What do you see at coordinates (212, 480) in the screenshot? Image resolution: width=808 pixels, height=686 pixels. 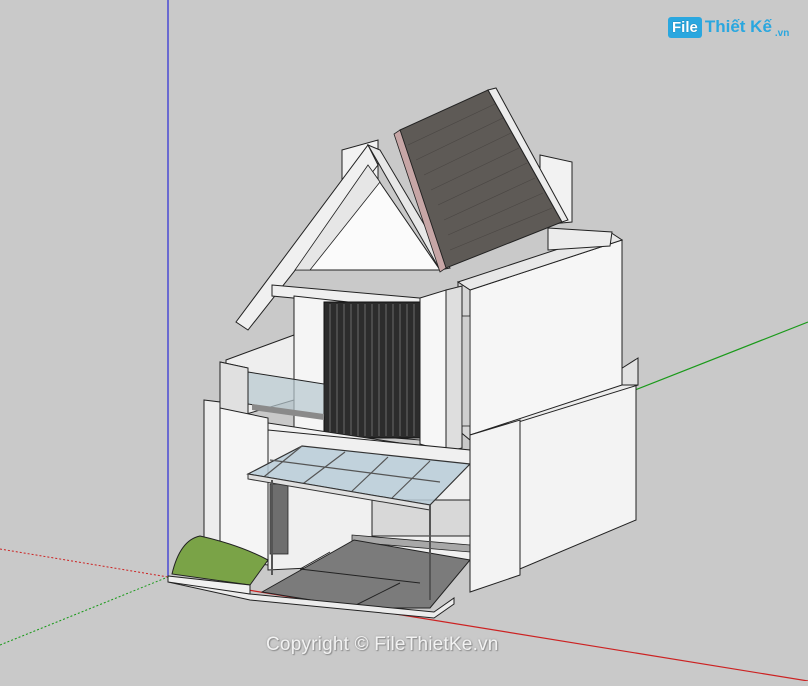 I see `ground-left-wall` at bounding box center [212, 480].